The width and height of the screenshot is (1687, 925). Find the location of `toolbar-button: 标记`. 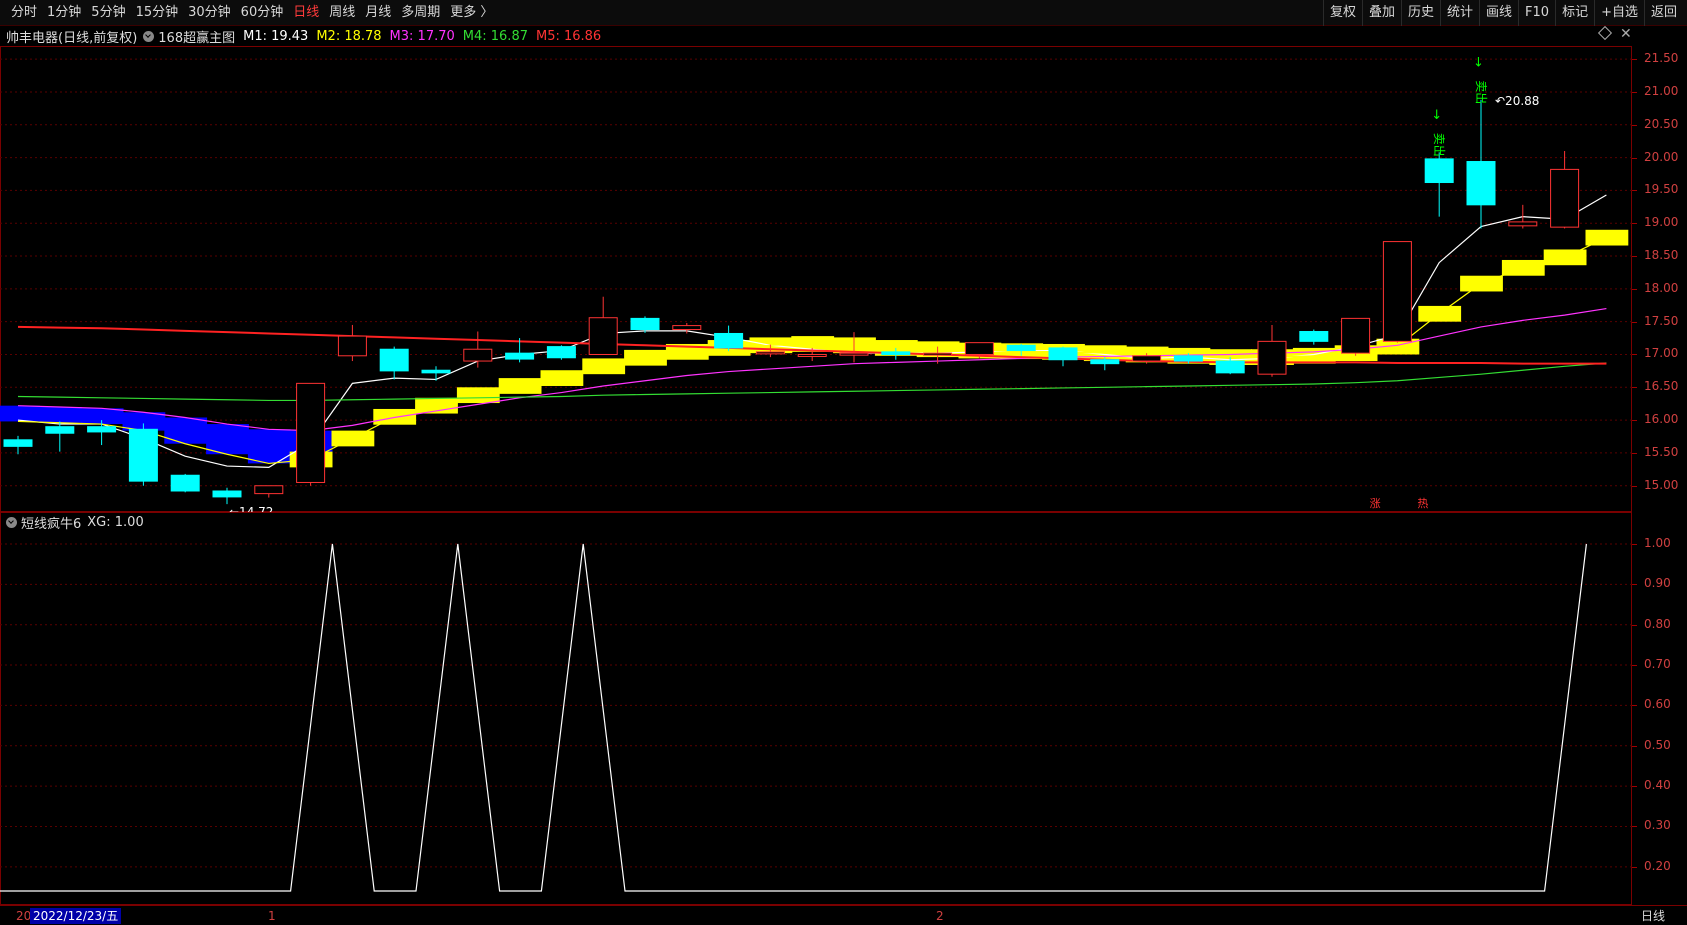

toolbar-button: 标记 is located at coordinates (1574, 13).